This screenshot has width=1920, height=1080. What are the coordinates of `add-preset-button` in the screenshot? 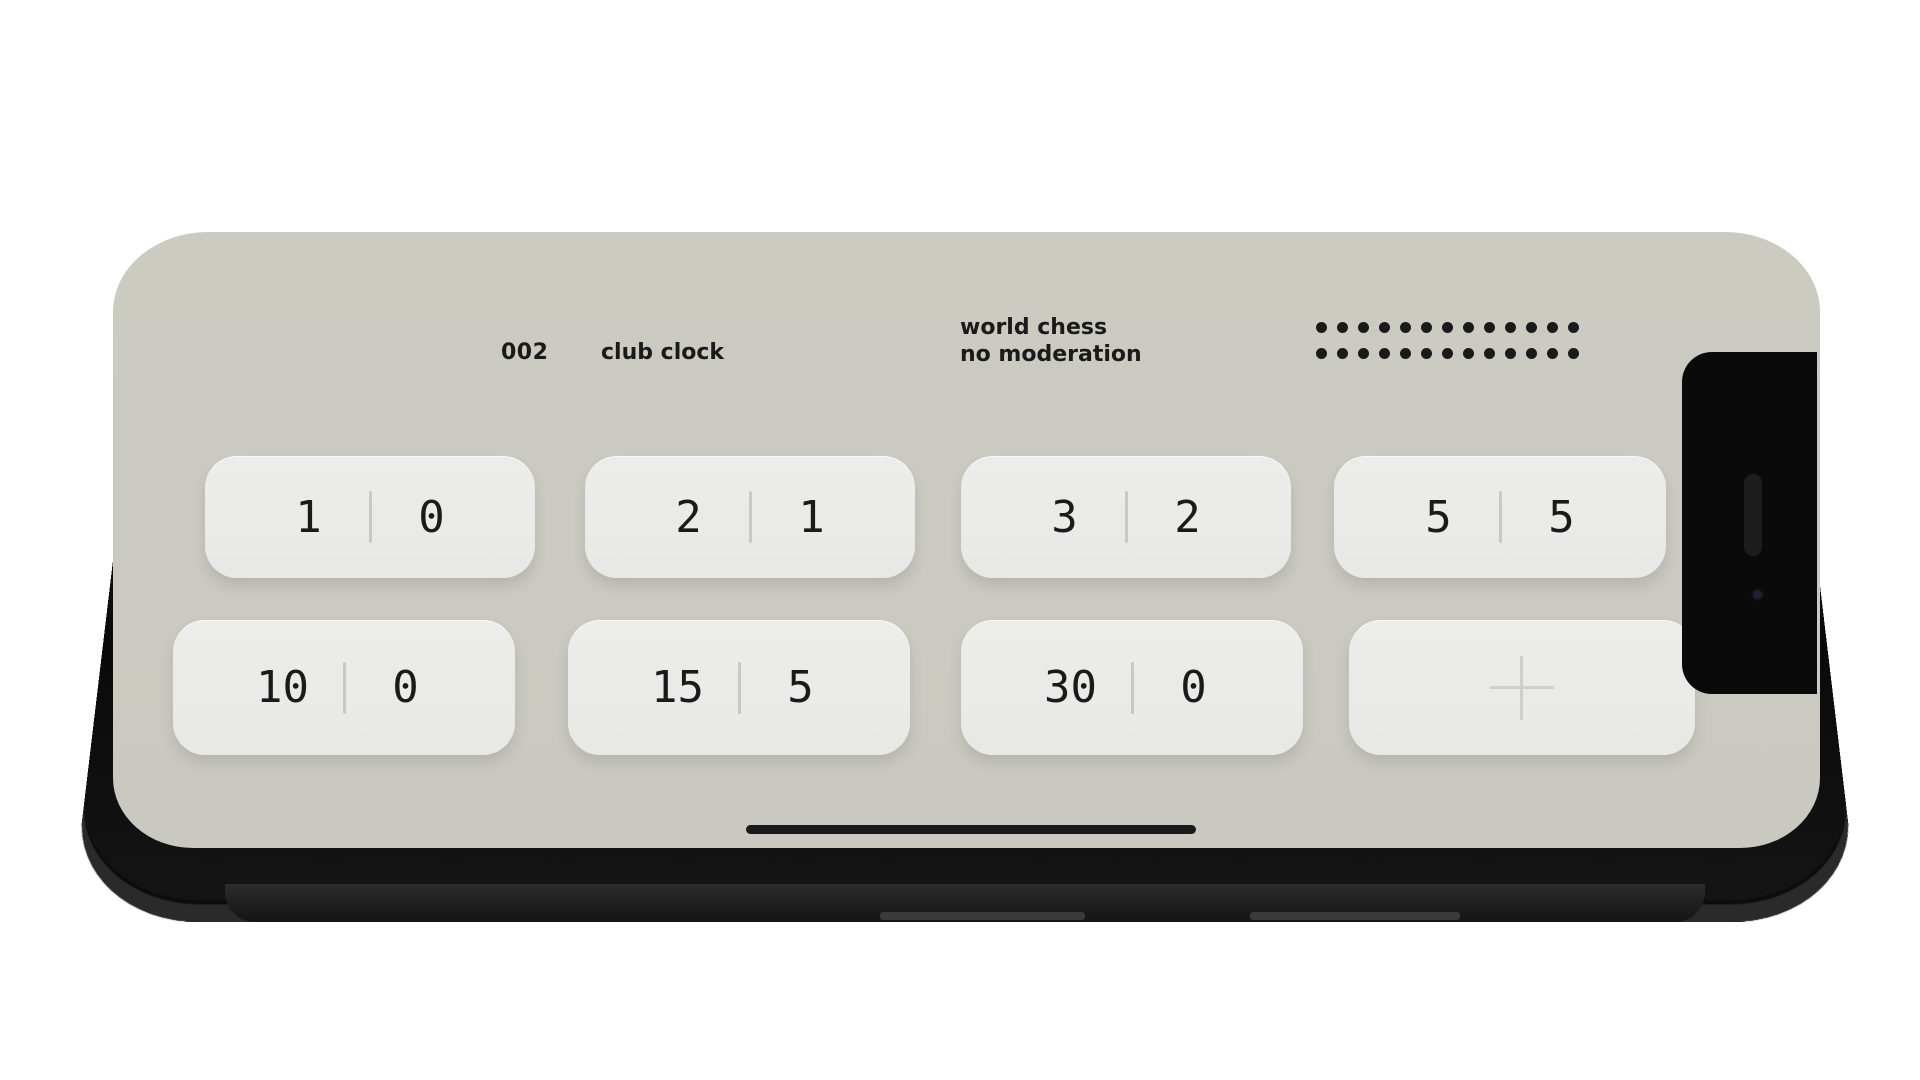 It's located at (1522, 687).